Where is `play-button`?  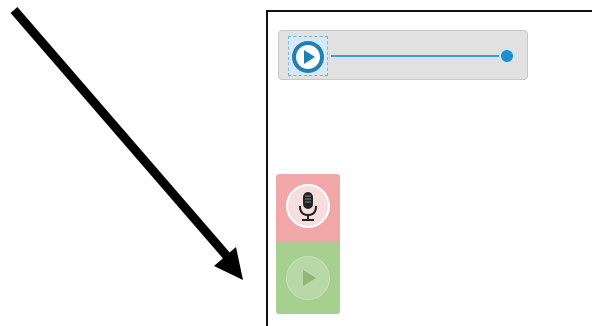 play-button is located at coordinates (308, 56).